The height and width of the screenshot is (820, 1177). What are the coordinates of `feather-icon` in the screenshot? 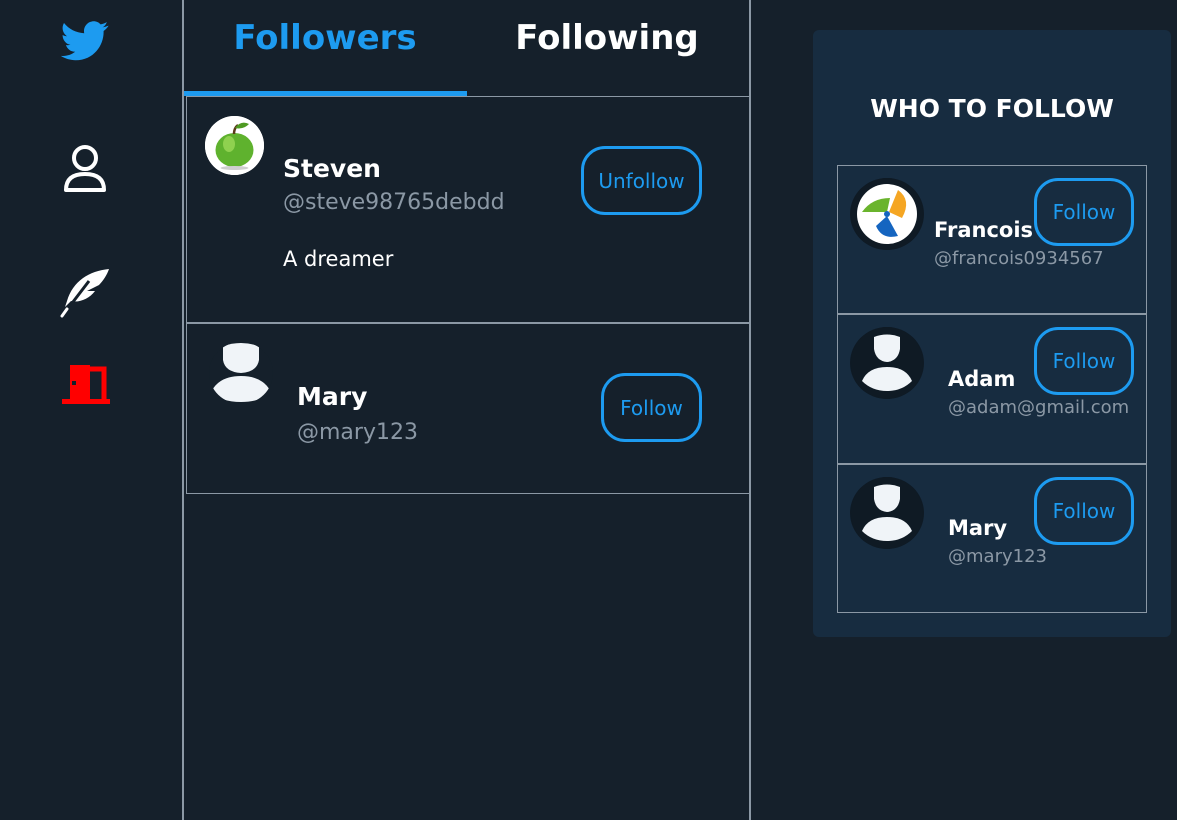 It's located at (85, 293).